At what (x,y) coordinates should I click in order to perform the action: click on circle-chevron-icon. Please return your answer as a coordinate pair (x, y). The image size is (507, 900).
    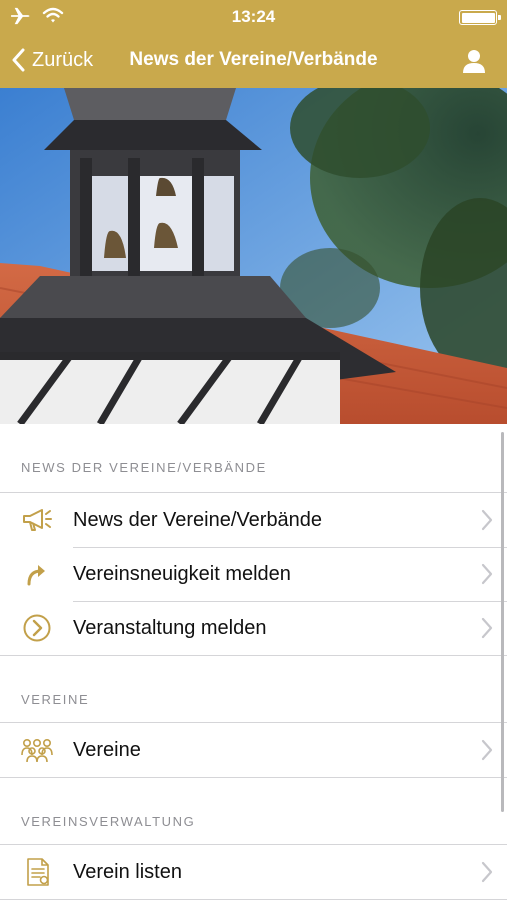
    Looking at the image, I should click on (36, 628).